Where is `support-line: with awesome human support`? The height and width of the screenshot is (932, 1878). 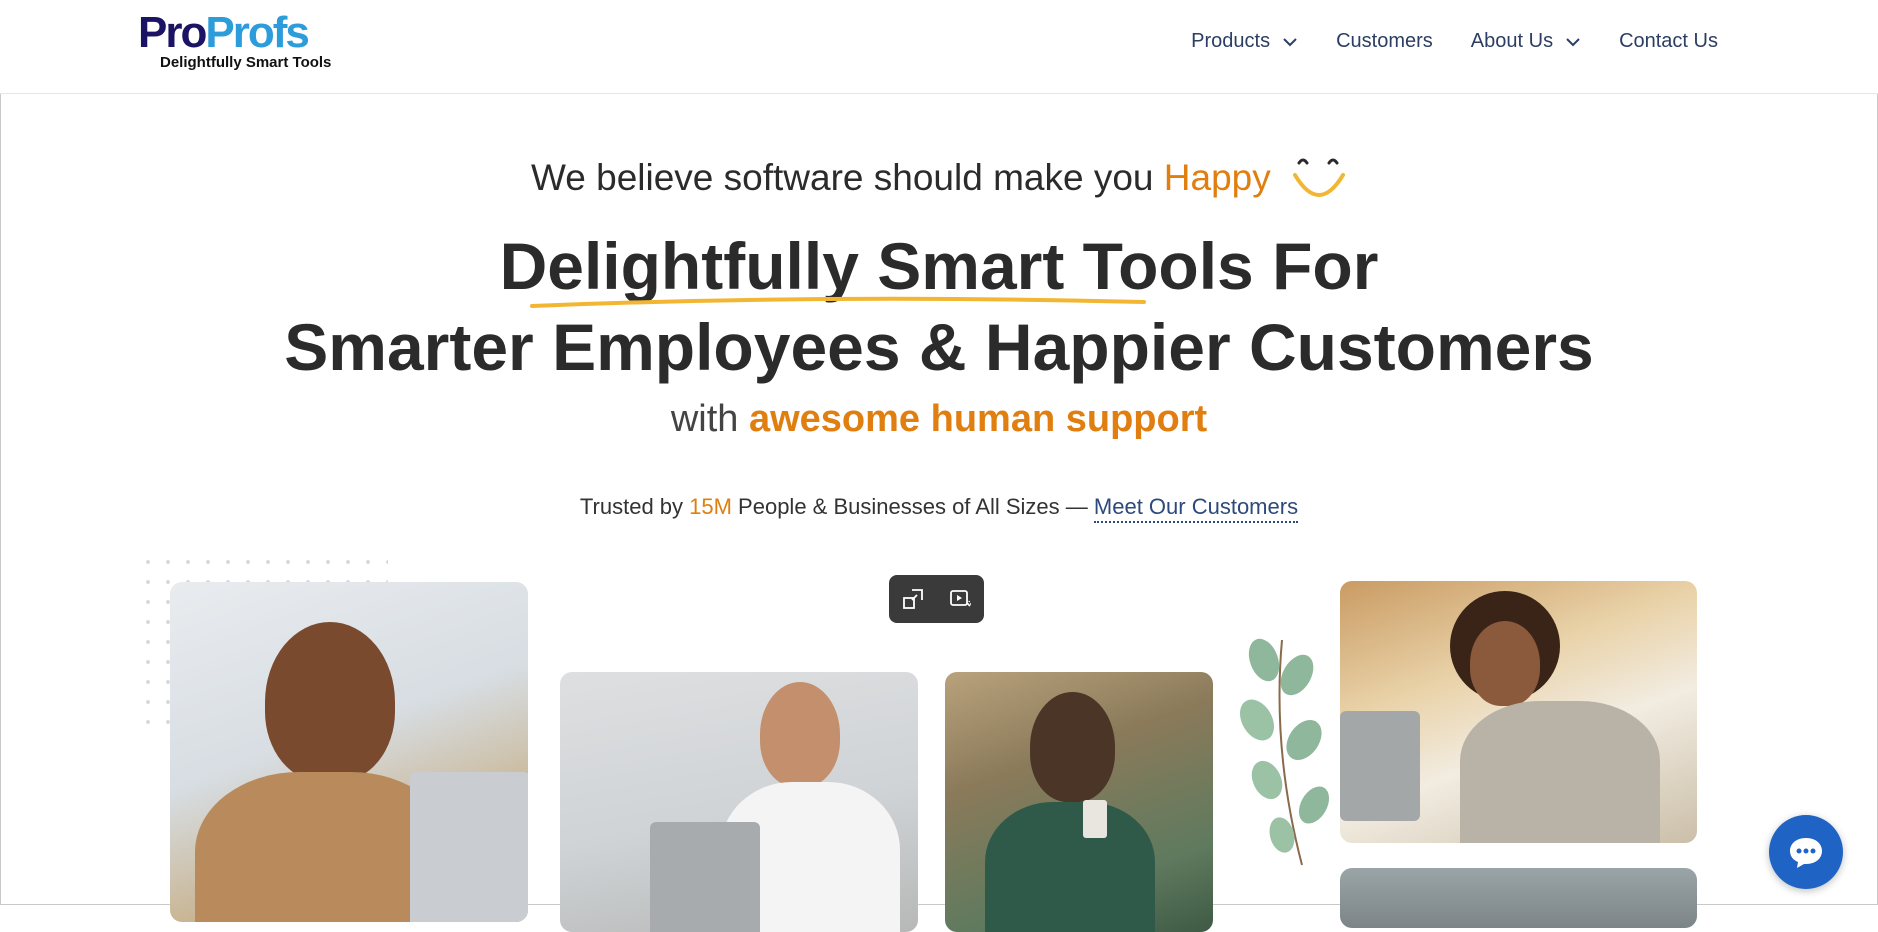
support-line: with awesome human support is located at coordinates (939, 419).